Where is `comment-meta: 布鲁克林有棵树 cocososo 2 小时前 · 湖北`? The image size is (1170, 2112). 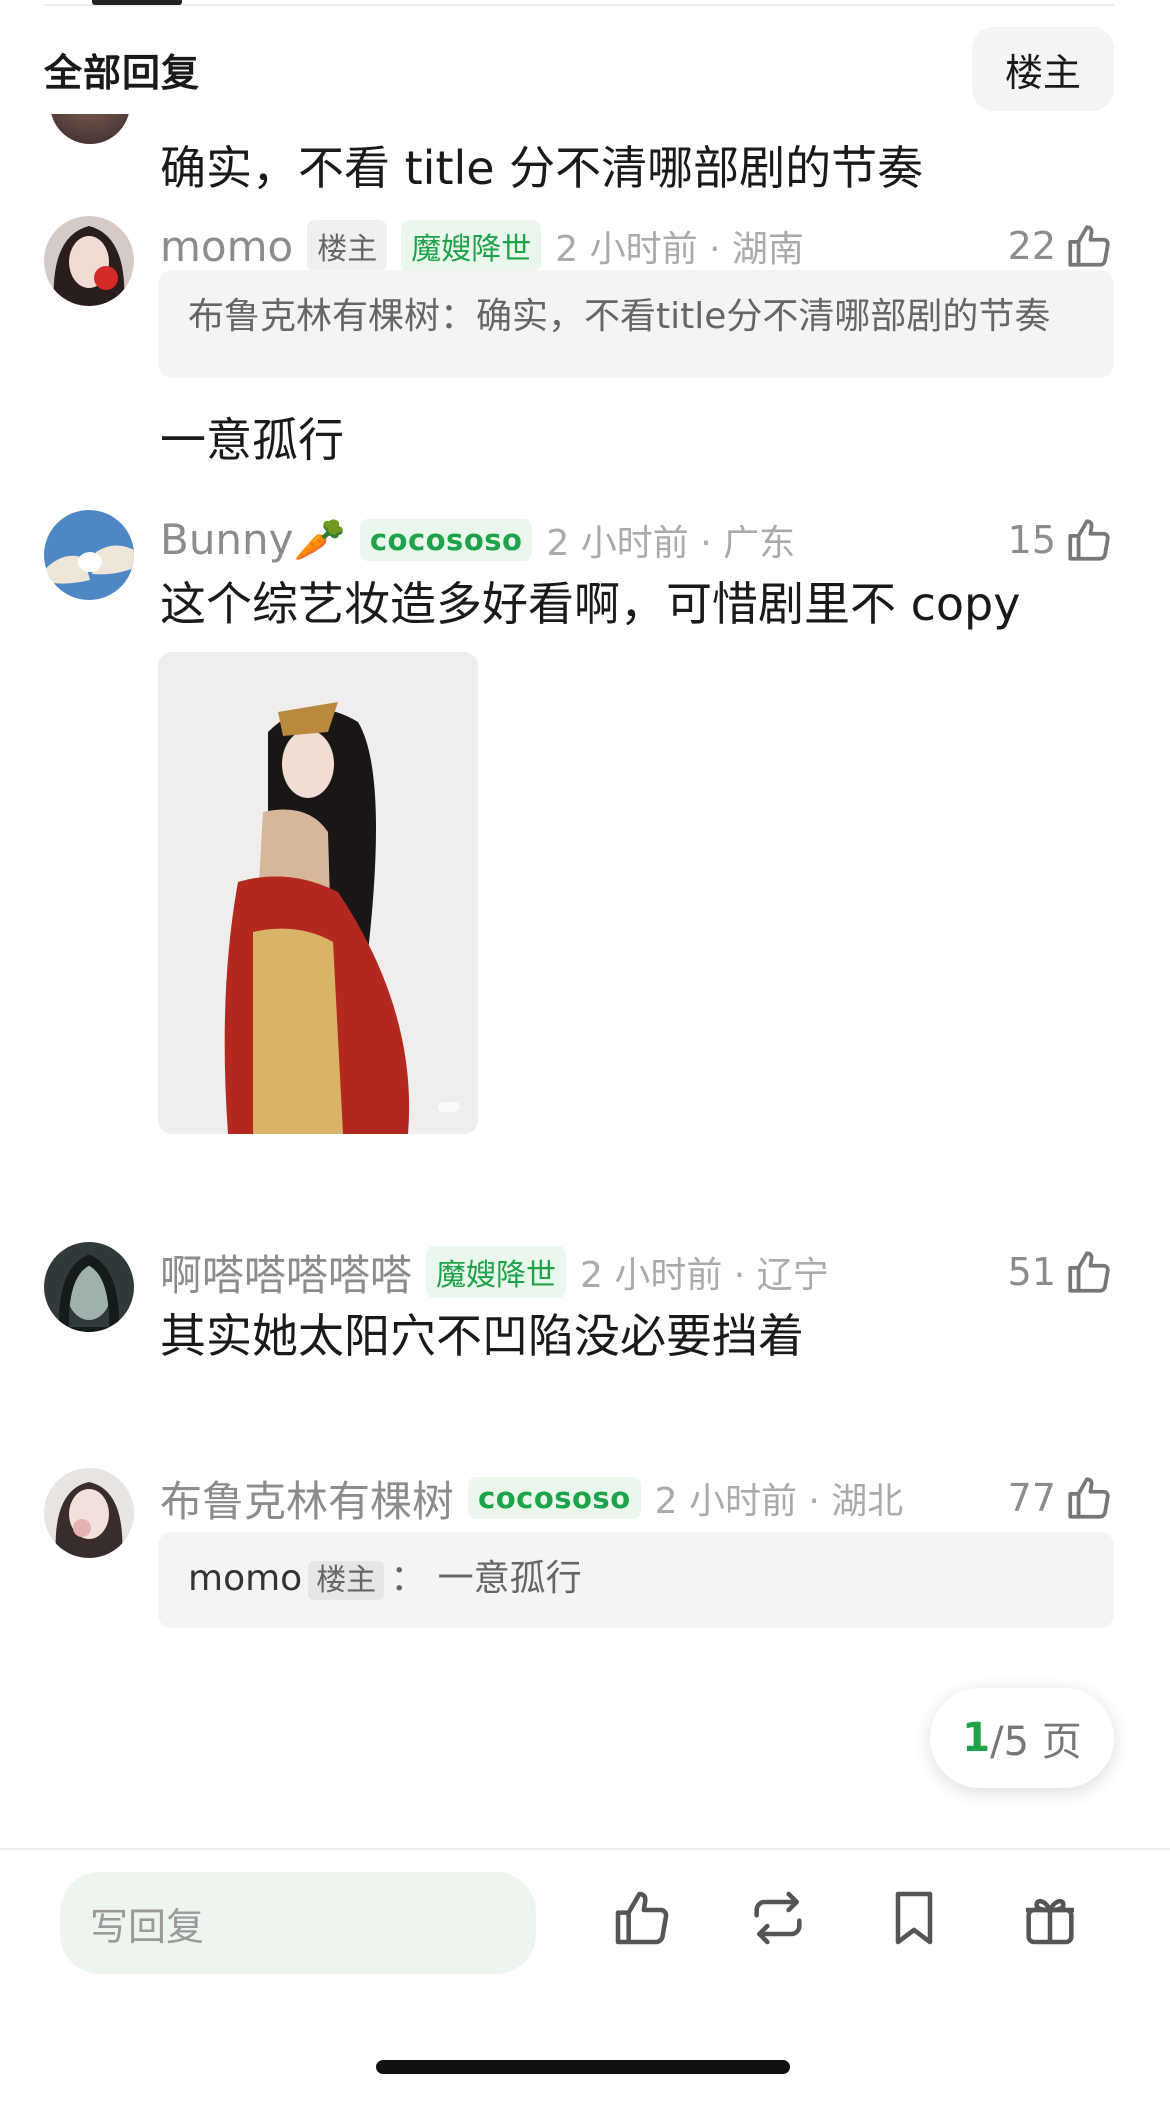
comment-meta: 布鲁克林有棵树 cocososo 2 小时前 · 湖北 is located at coordinates (637, 1498).